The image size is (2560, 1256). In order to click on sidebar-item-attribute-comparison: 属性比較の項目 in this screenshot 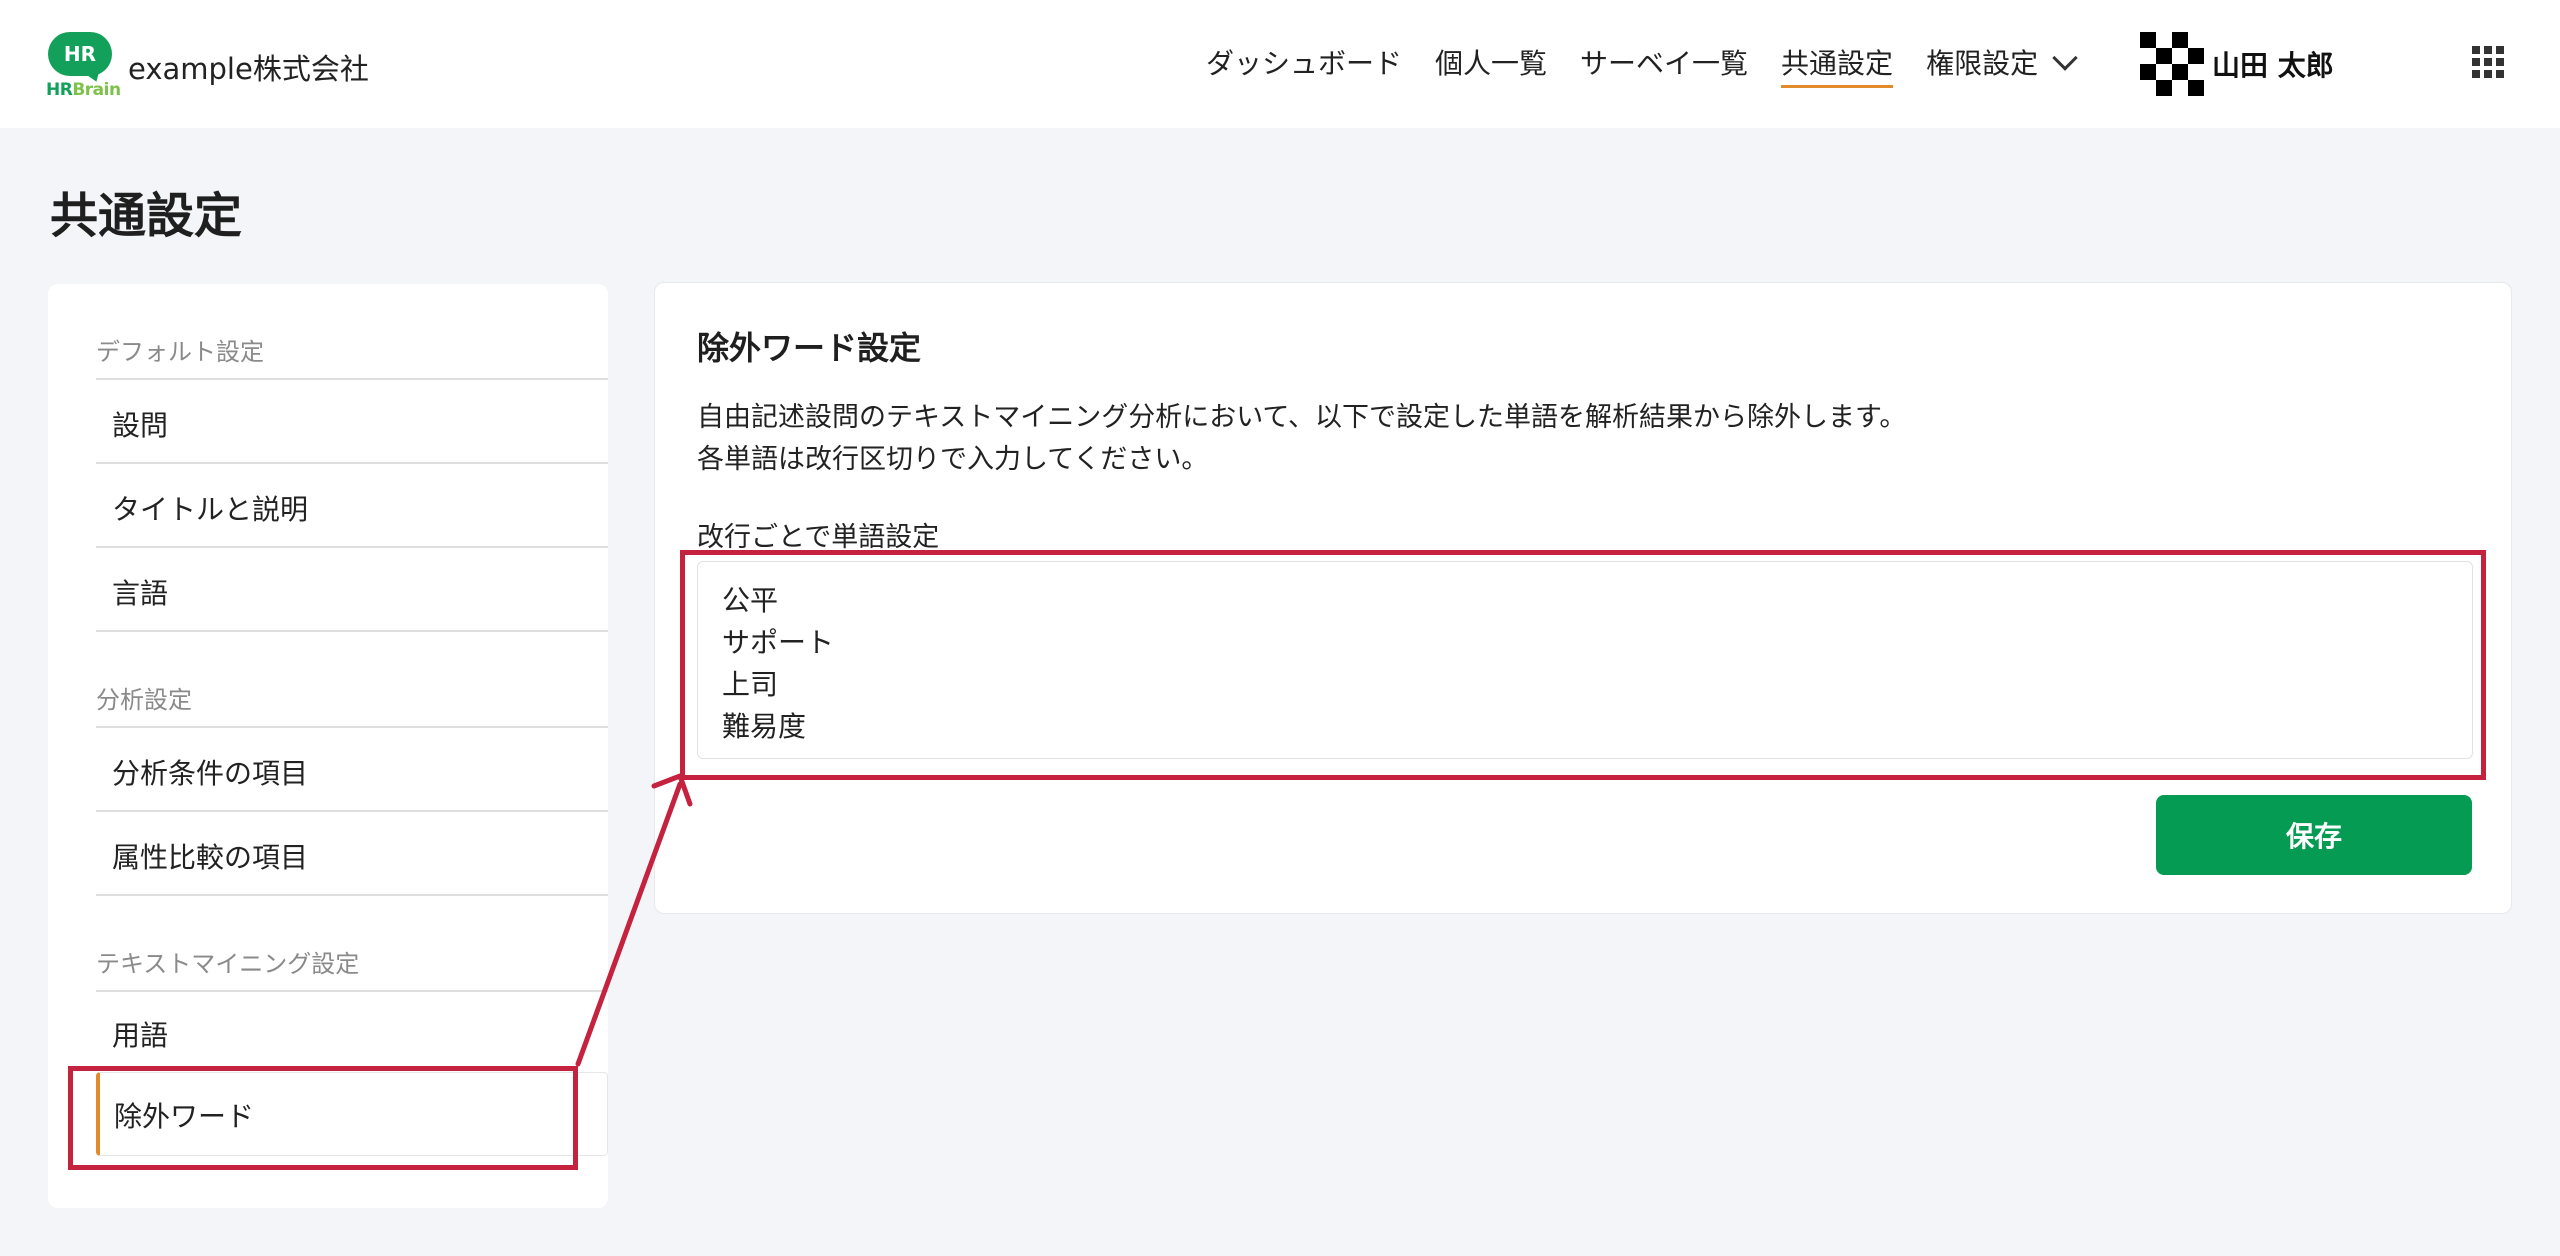, I will do `click(210, 856)`.